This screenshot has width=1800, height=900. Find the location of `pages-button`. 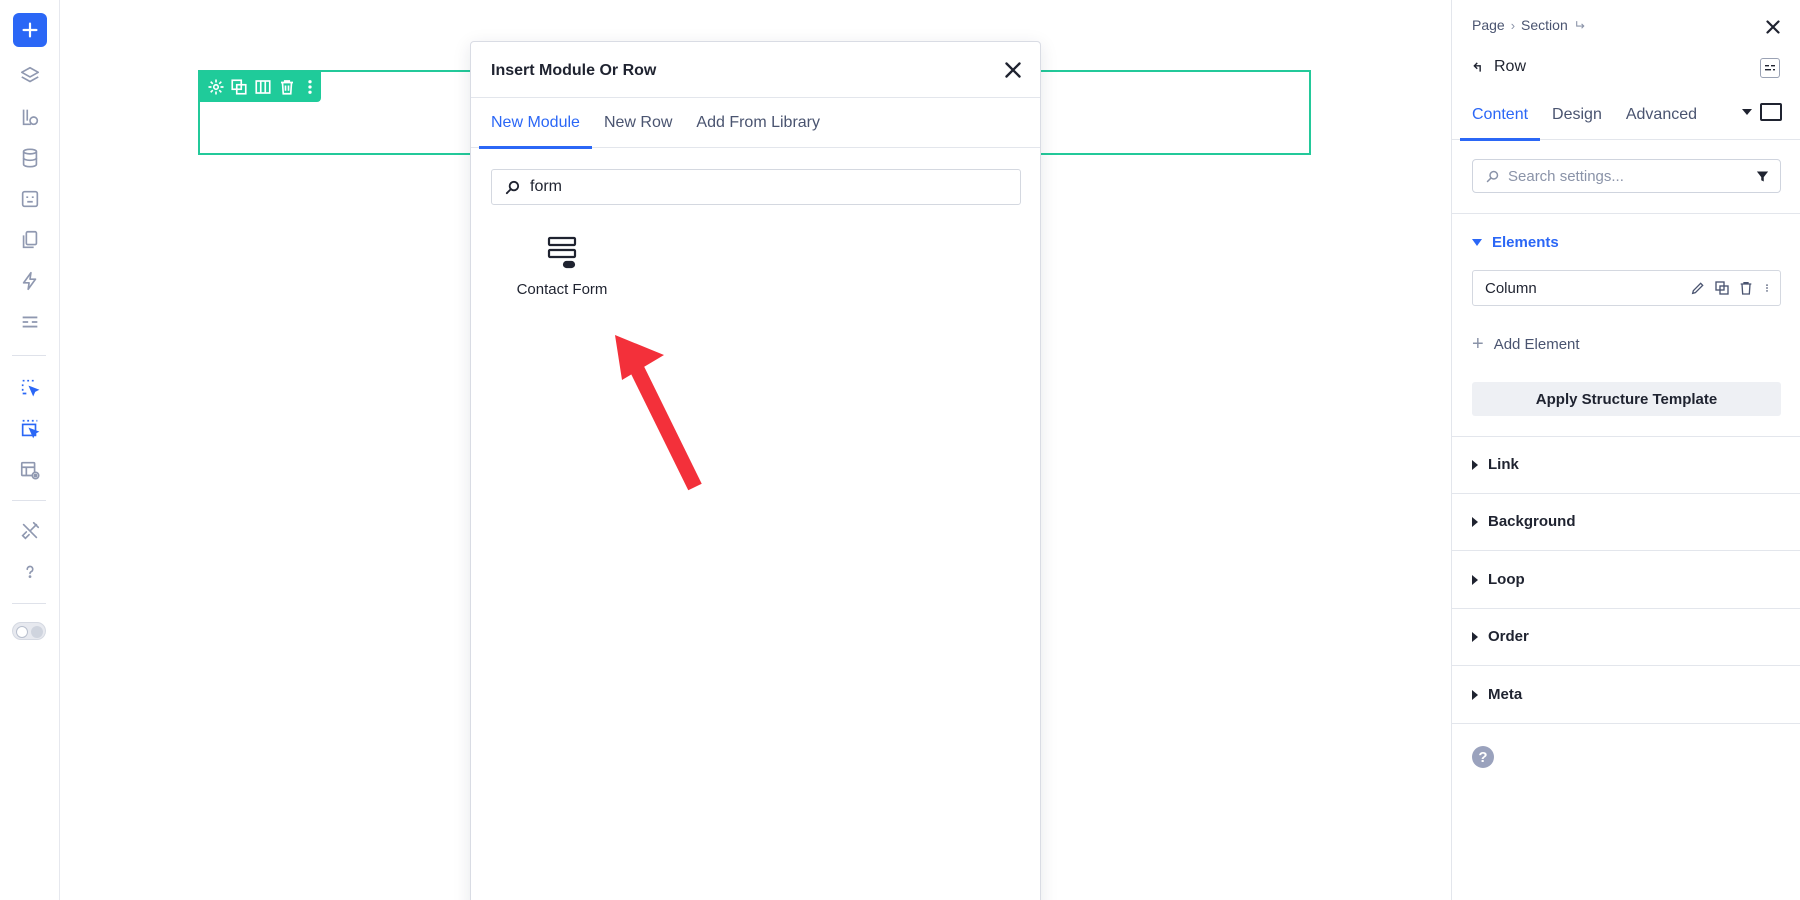

pages-button is located at coordinates (30, 240).